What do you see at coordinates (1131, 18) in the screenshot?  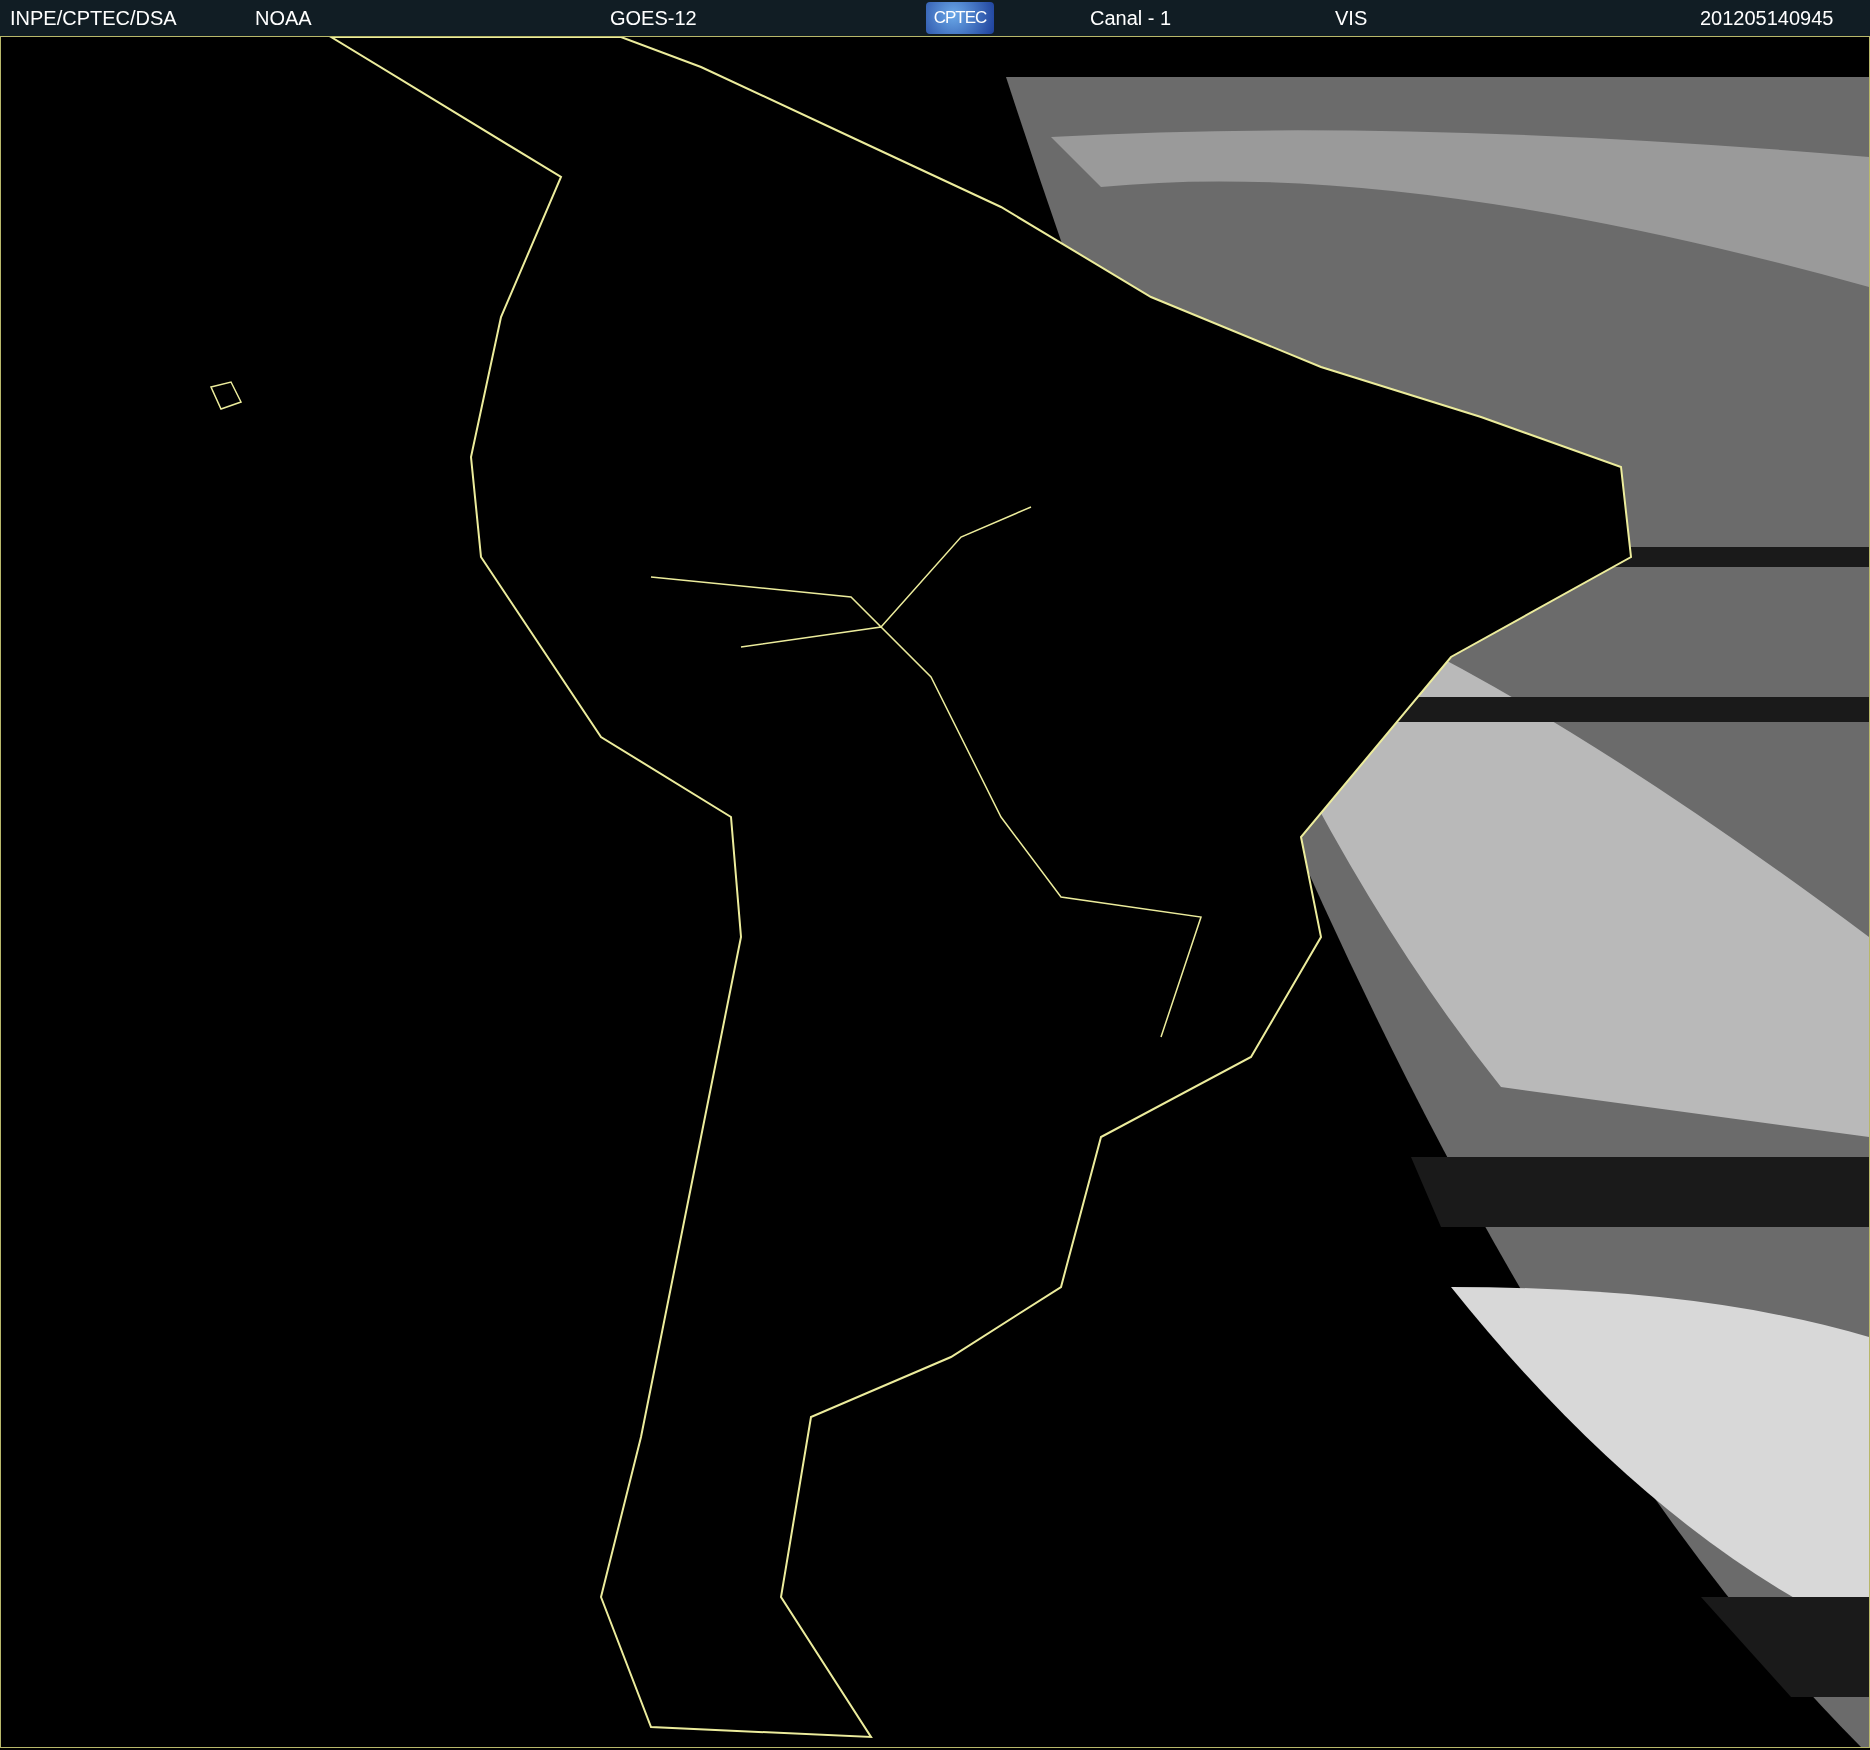 I see `header-label: Canal - 1` at bounding box center [1131, 18].